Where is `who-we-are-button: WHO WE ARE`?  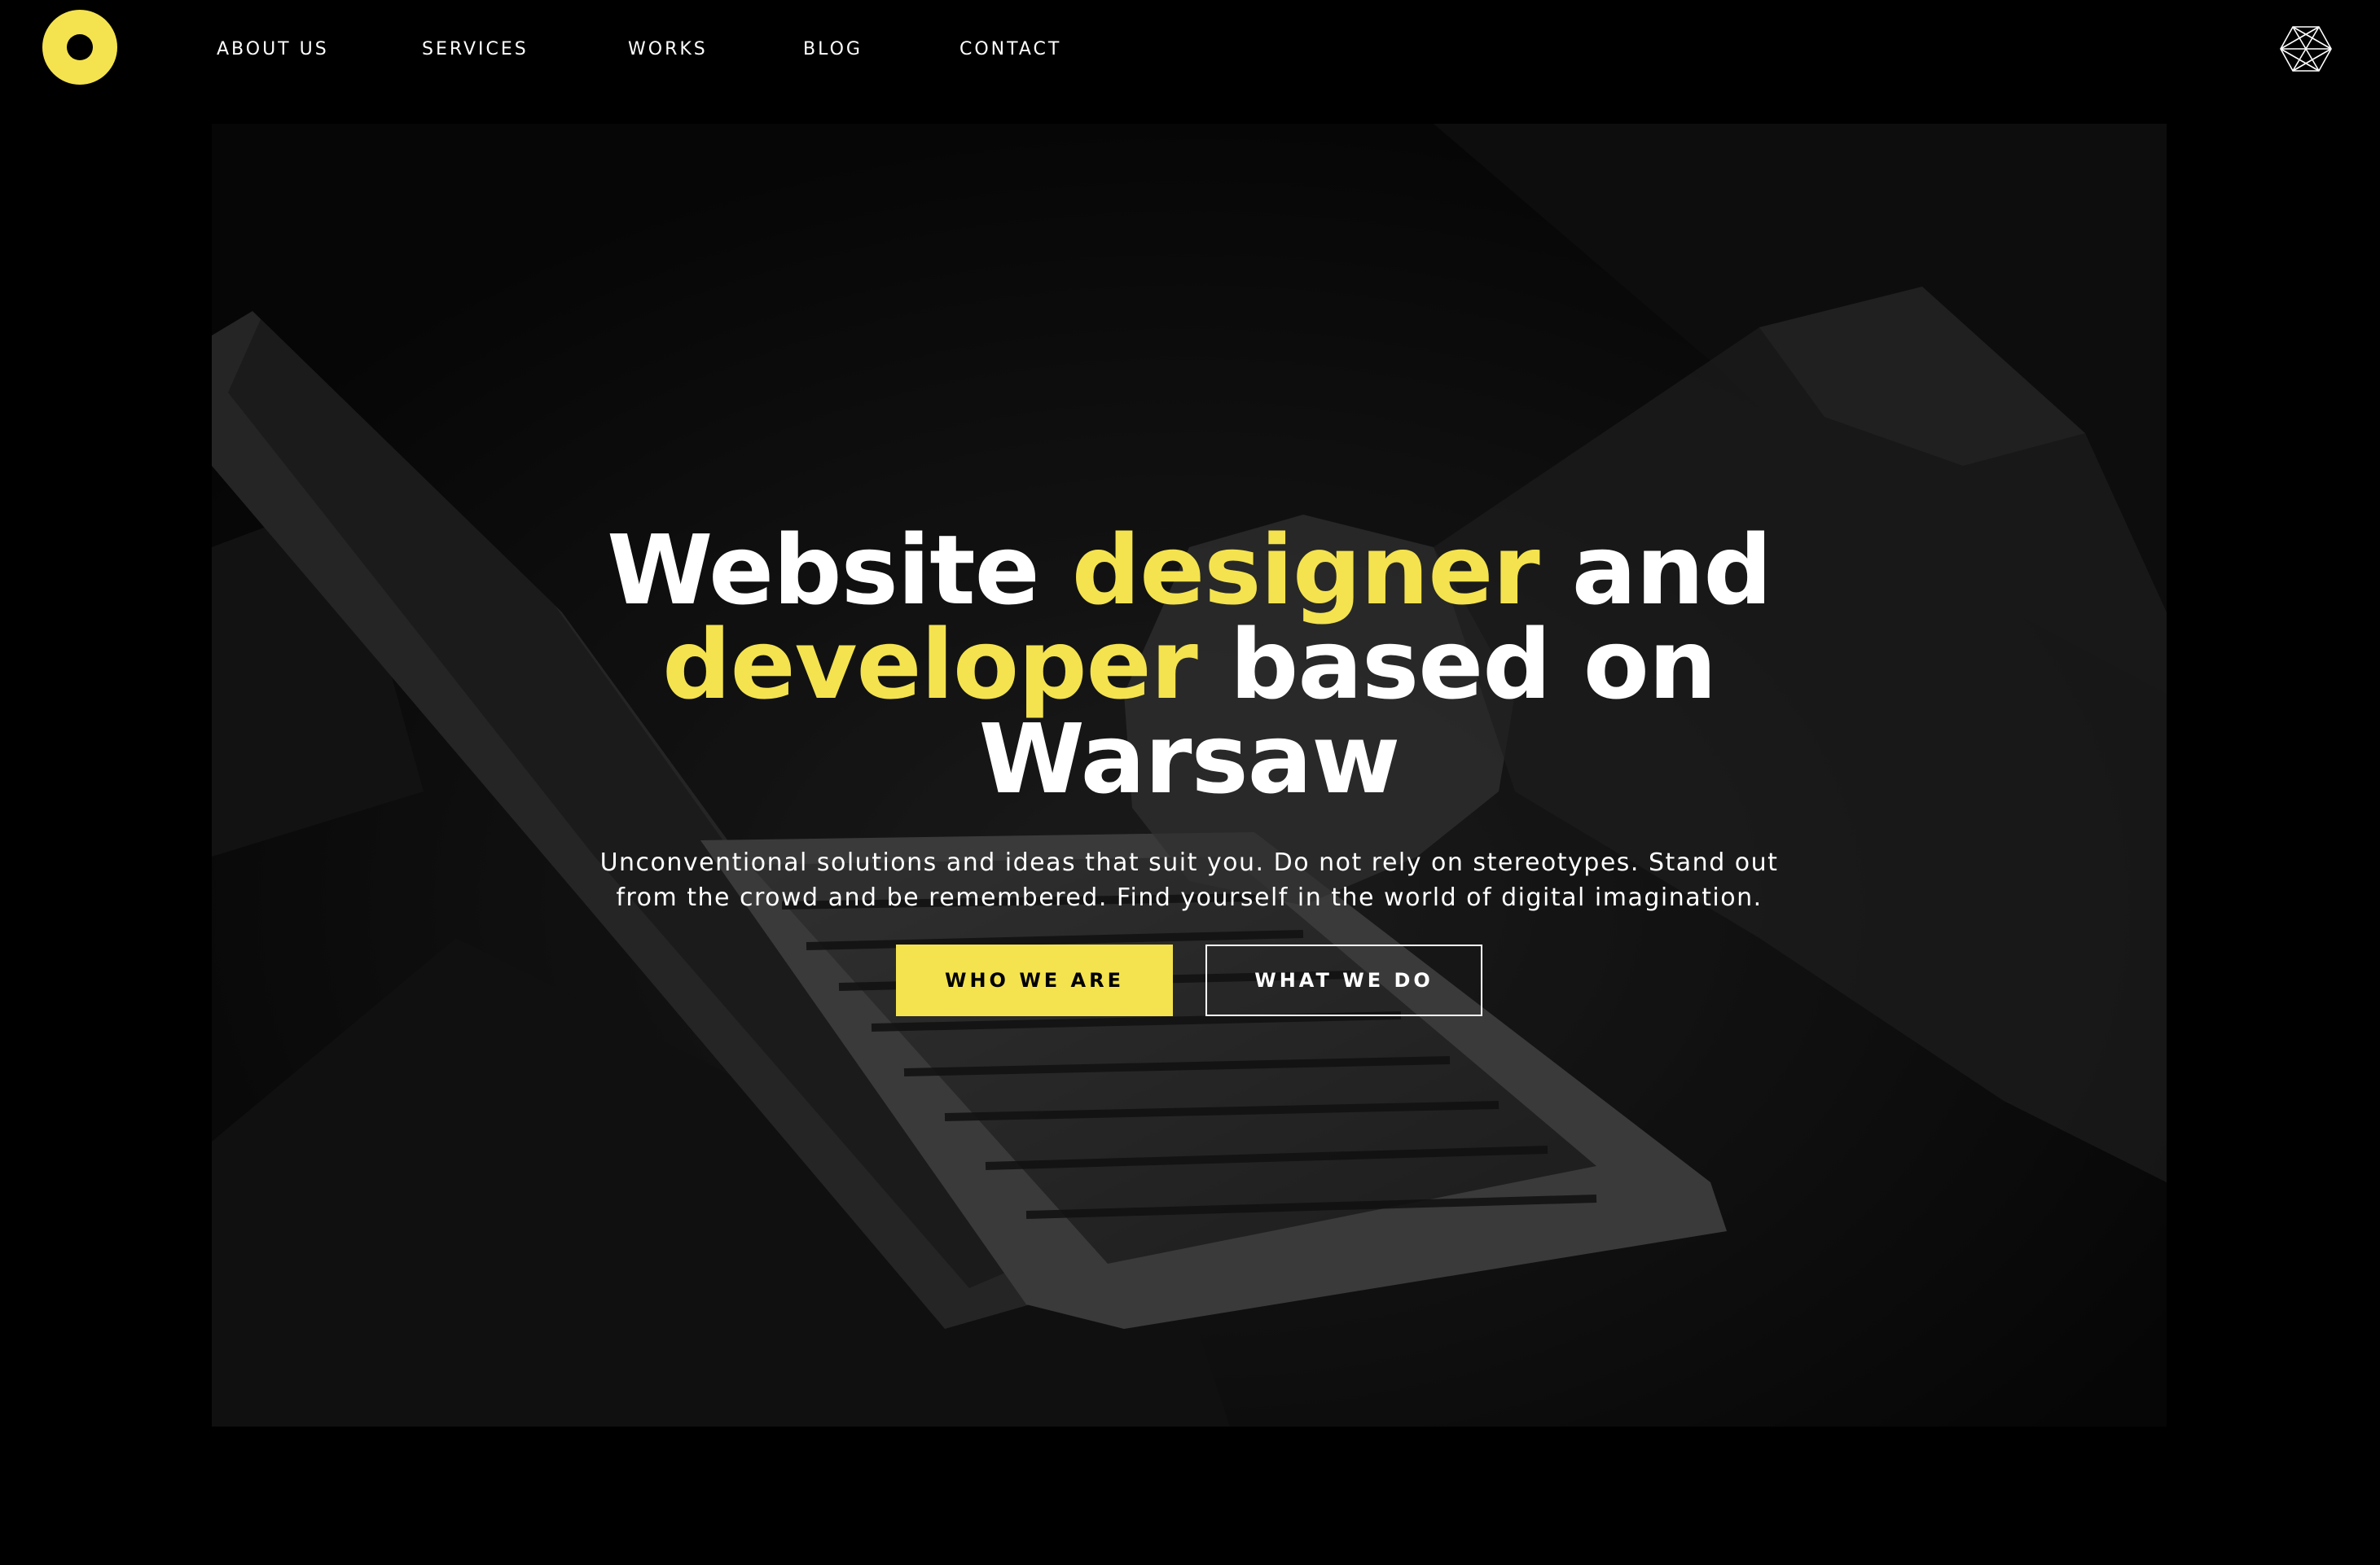
who-we-are-button: WHO WE ARE is located at coordinates (1035, 980).